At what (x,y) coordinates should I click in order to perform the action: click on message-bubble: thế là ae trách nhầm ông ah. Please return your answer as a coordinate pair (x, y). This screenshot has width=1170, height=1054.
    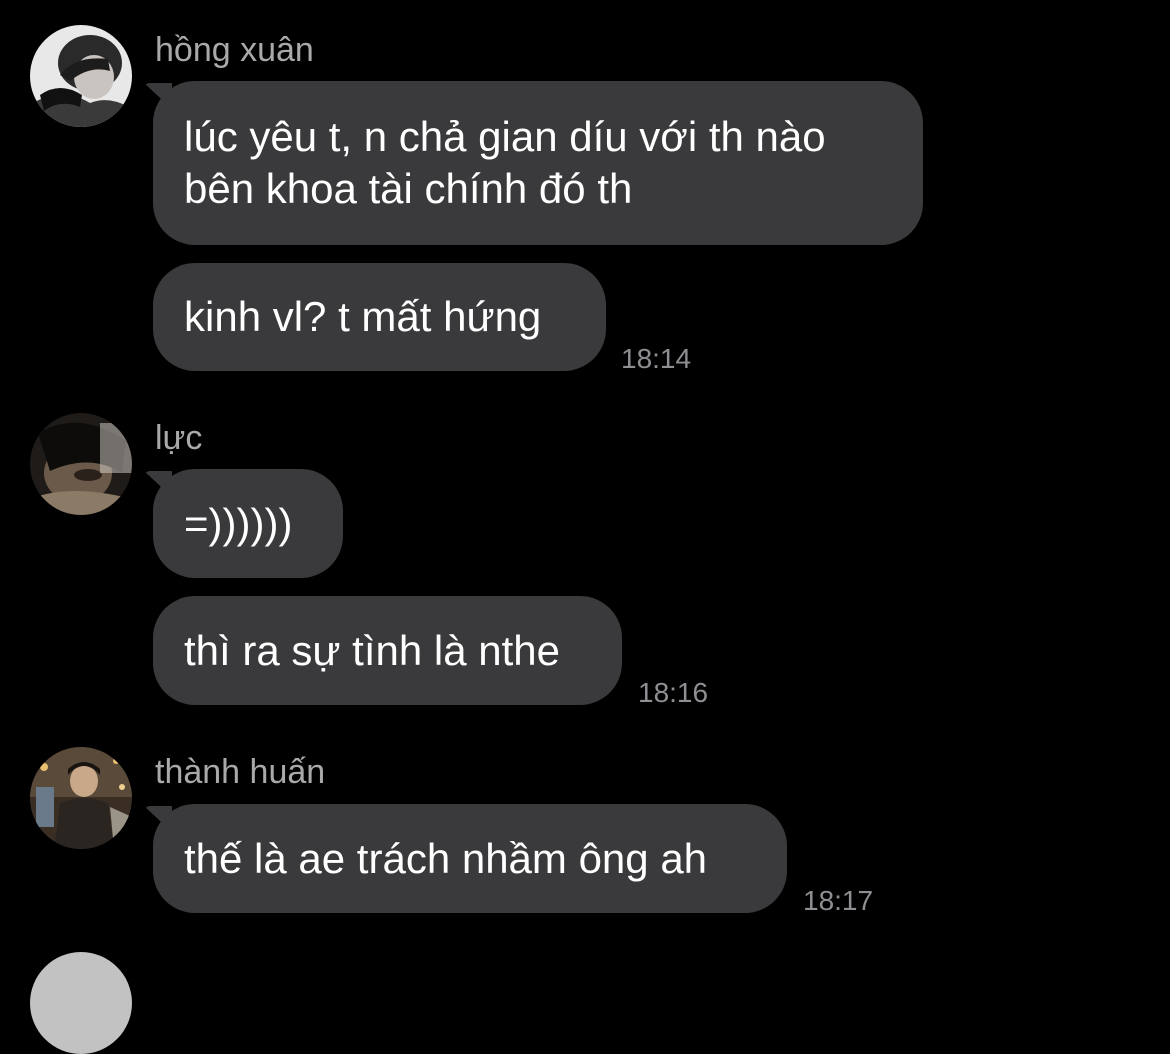
    Looking at the image, I should click on (470, 858).